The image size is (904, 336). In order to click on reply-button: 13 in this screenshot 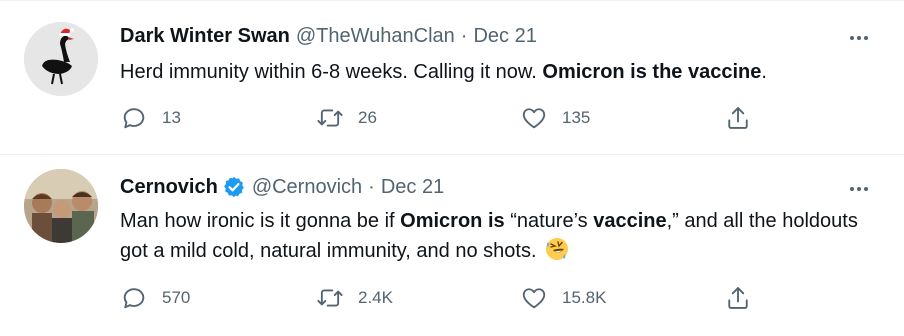, I will do `click(150, 118)`.